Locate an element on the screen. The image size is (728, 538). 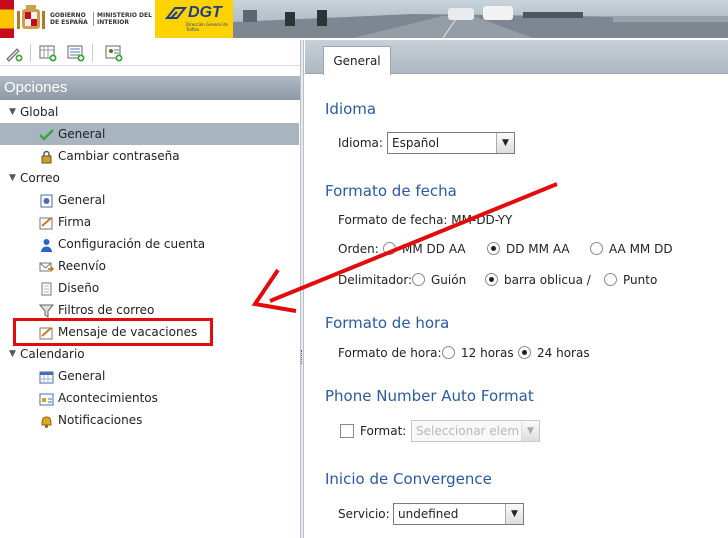
tree-item-label: Acontecimientos is located at coordinates (108, 398).